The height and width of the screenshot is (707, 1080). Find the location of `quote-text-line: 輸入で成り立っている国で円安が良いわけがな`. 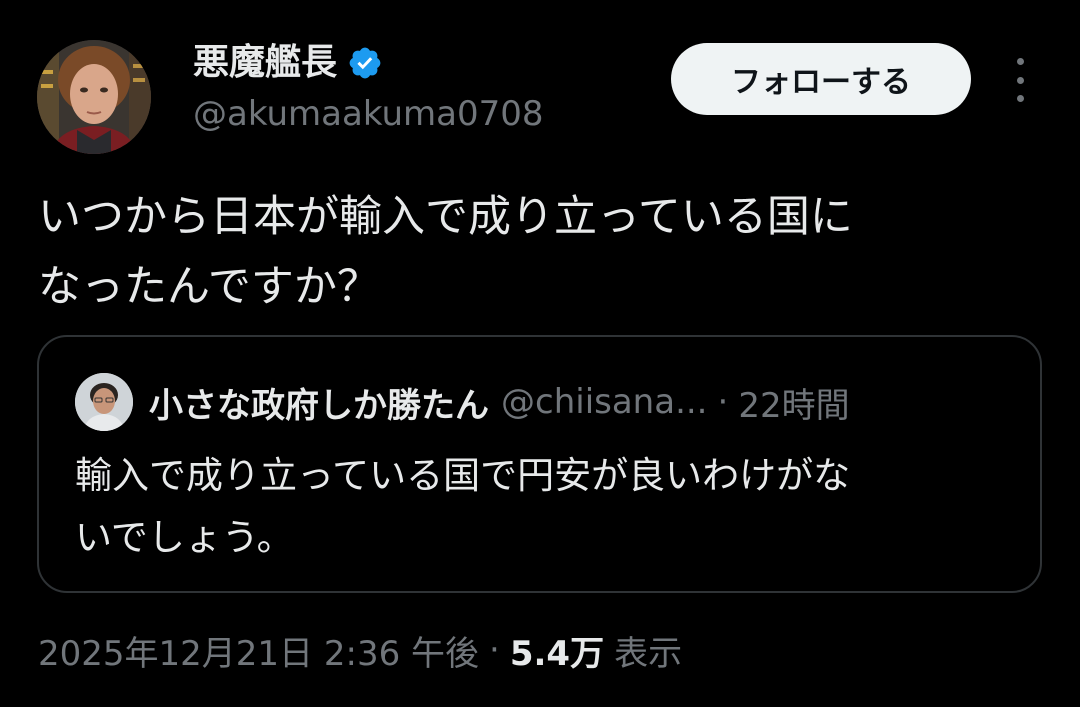

quote-text-line: 輸入で成り立っている国で円安が良いわけがな is located at coordinates (463, 475).